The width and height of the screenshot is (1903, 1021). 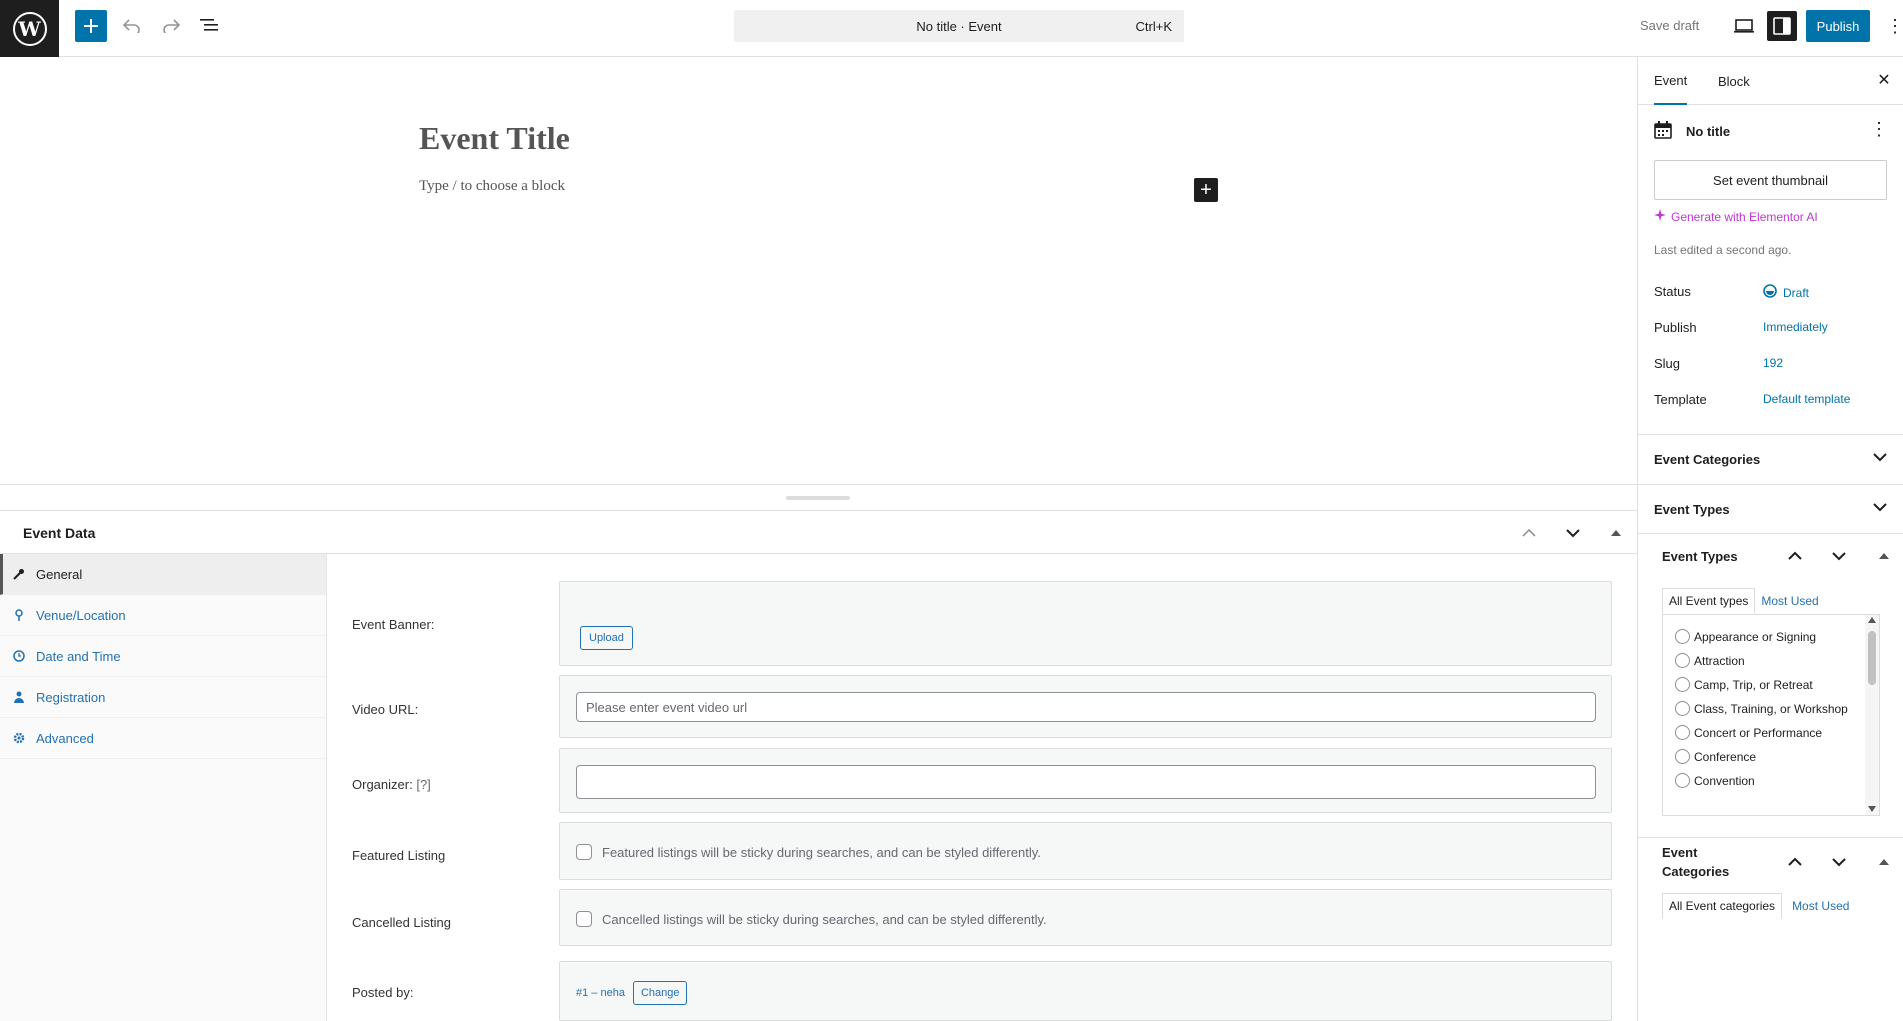 I want to click on wordpress-icon: W, so click(x=29, y=28).